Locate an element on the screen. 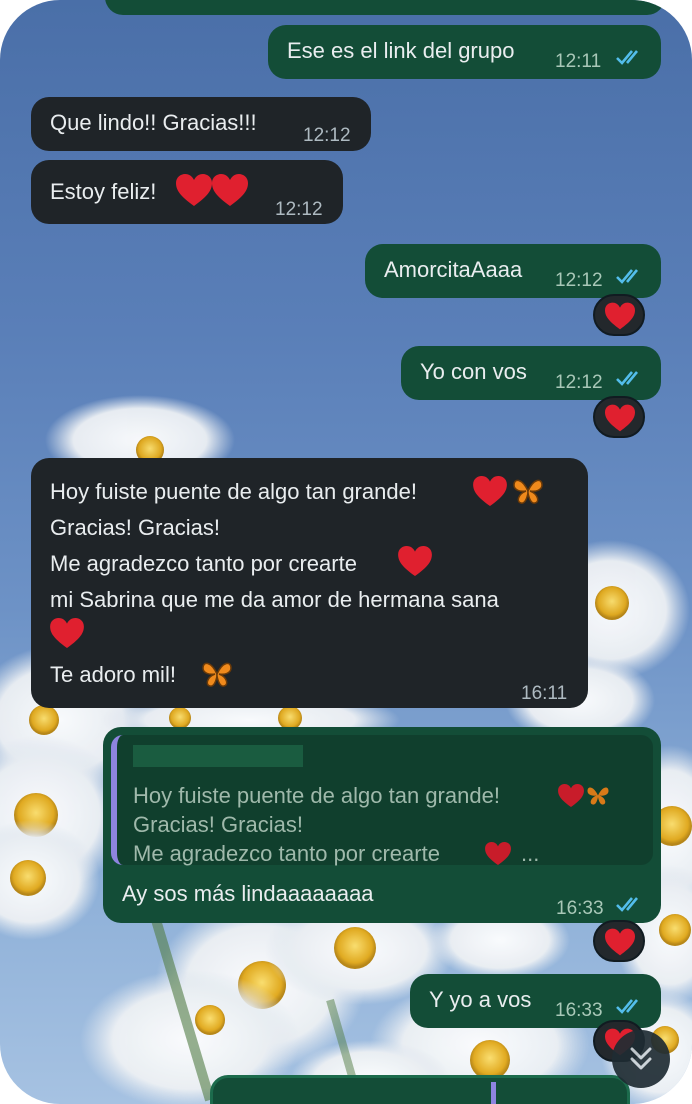 The height and width of the screenshot is (1104, 692). message-bubble-incoming: Que lindo!! Gracias!!! 12:12 is located at coordinates (201, 124).